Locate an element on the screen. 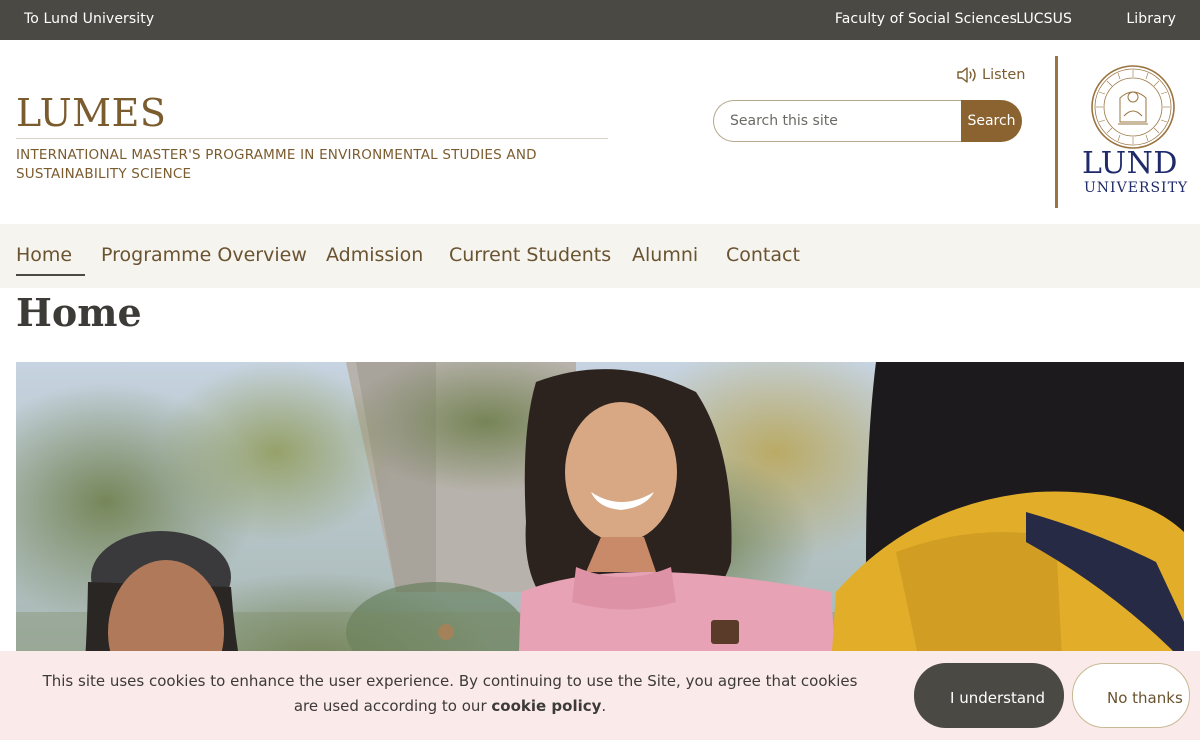  nav-item-home: Home is located at coordinates (50, 250).